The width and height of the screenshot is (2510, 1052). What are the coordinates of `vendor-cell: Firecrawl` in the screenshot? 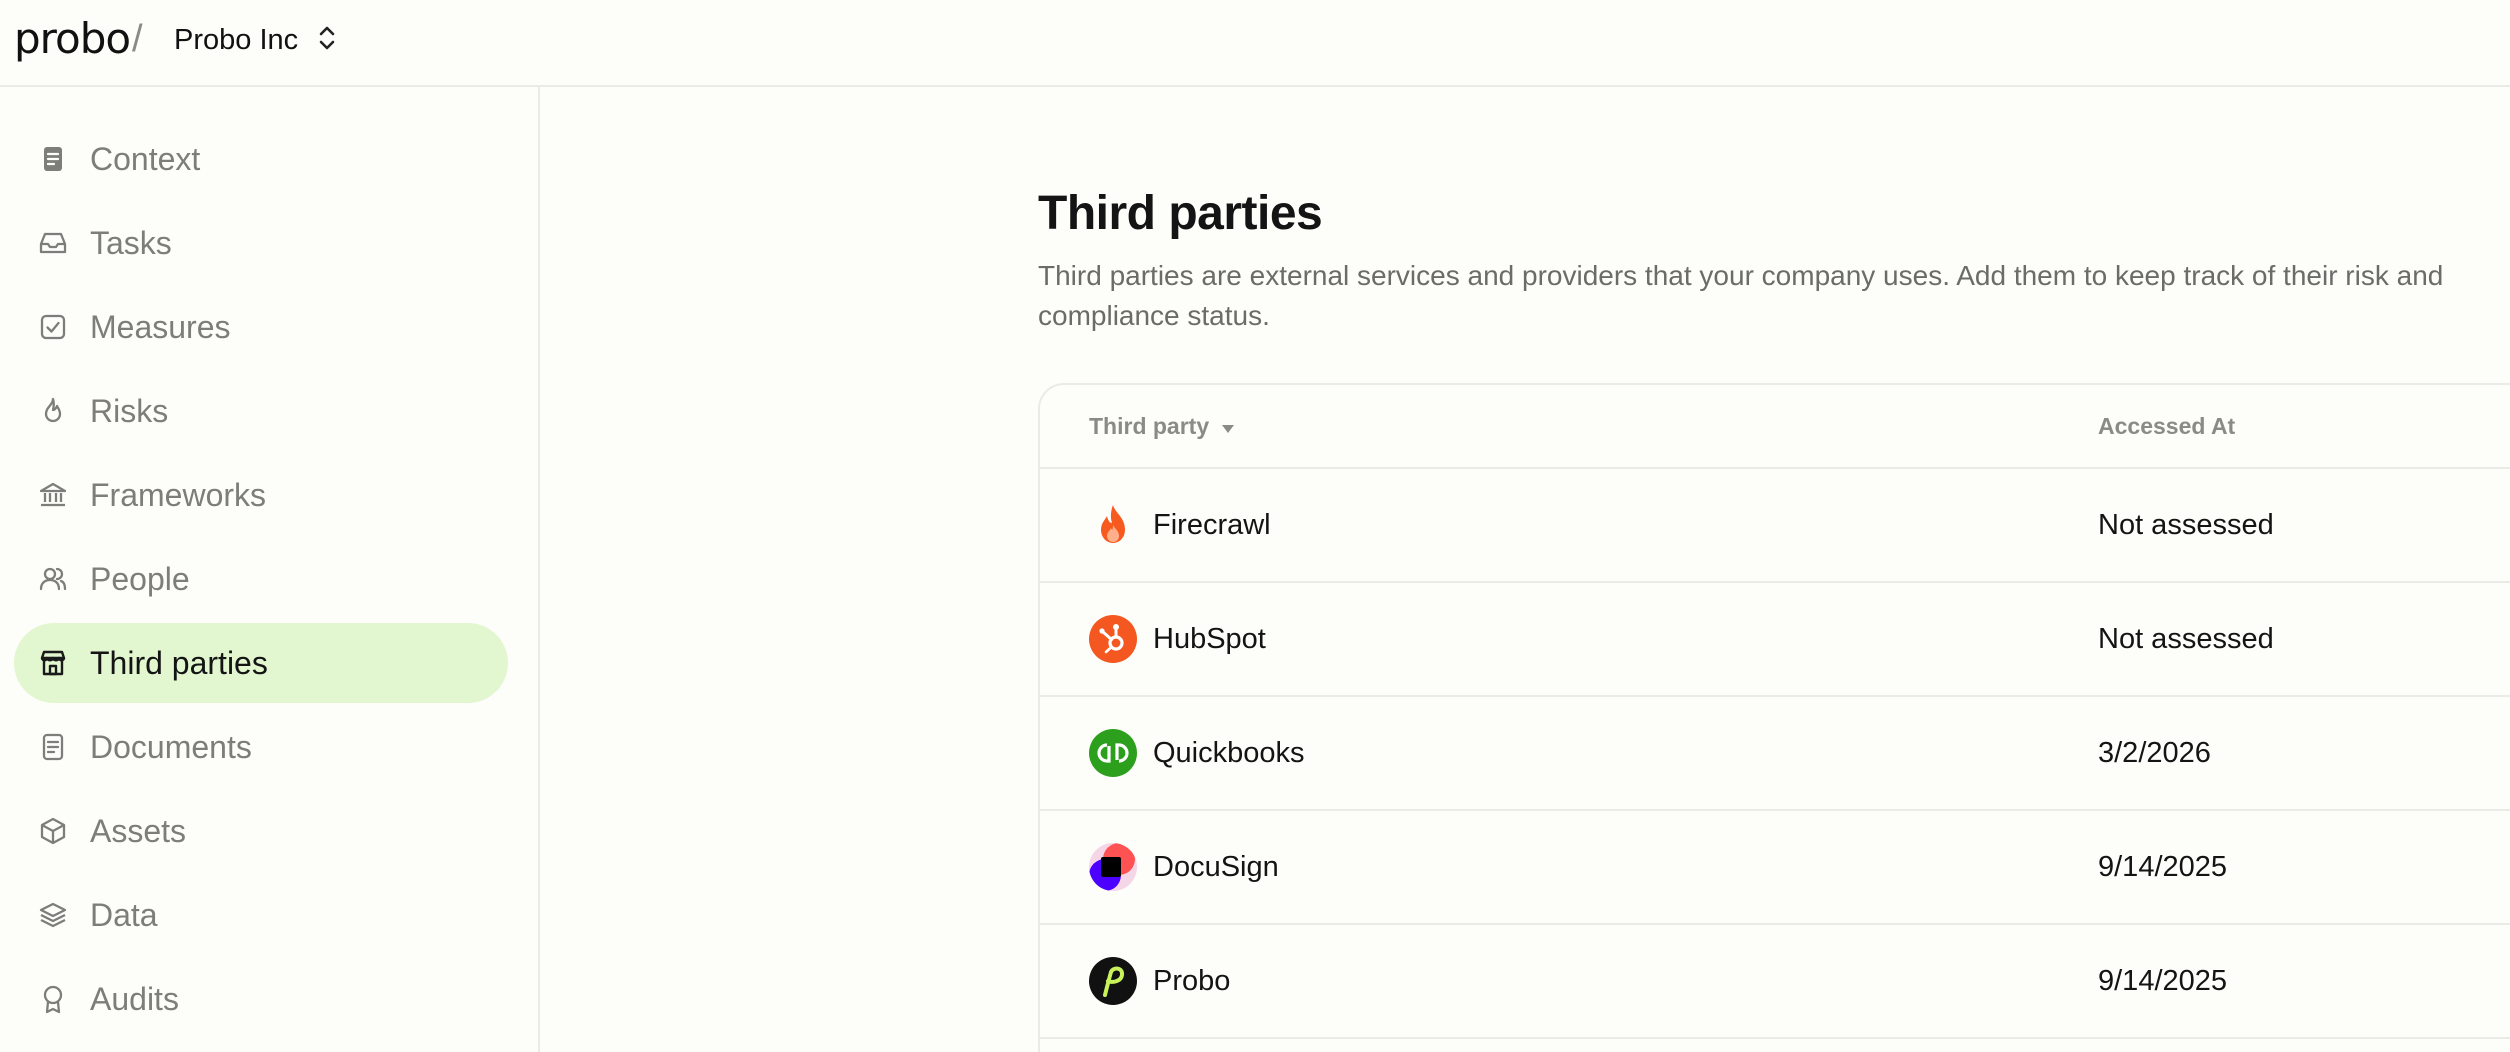 It's located at (1180, 525).